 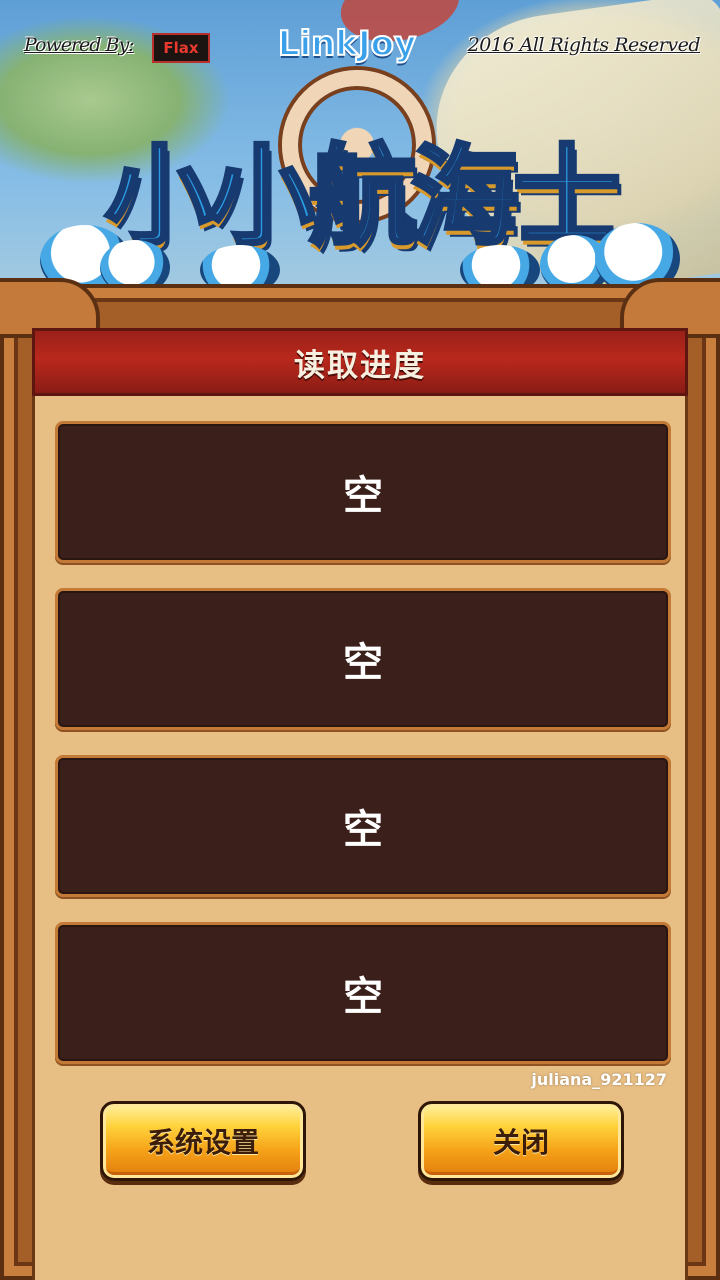 I want to click on system-settings-button: 系统设置, so click(x=203, y=1141).